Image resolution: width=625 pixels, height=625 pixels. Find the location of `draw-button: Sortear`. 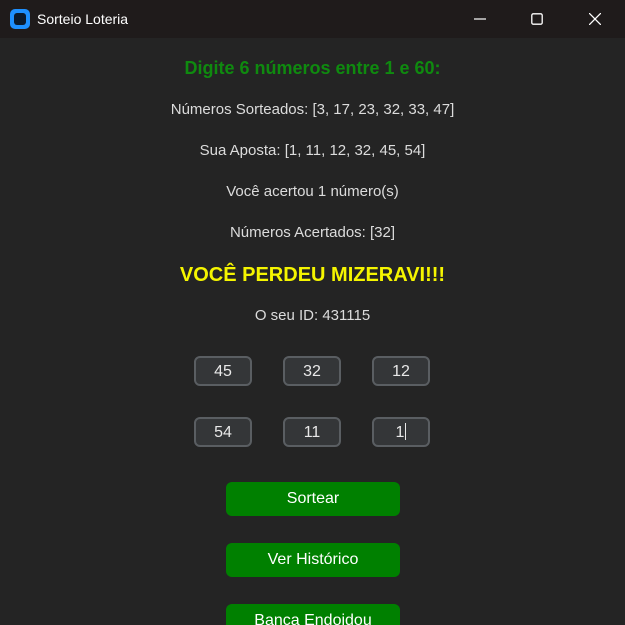

draw-button: Sortear is located at coordinates (313, 499).